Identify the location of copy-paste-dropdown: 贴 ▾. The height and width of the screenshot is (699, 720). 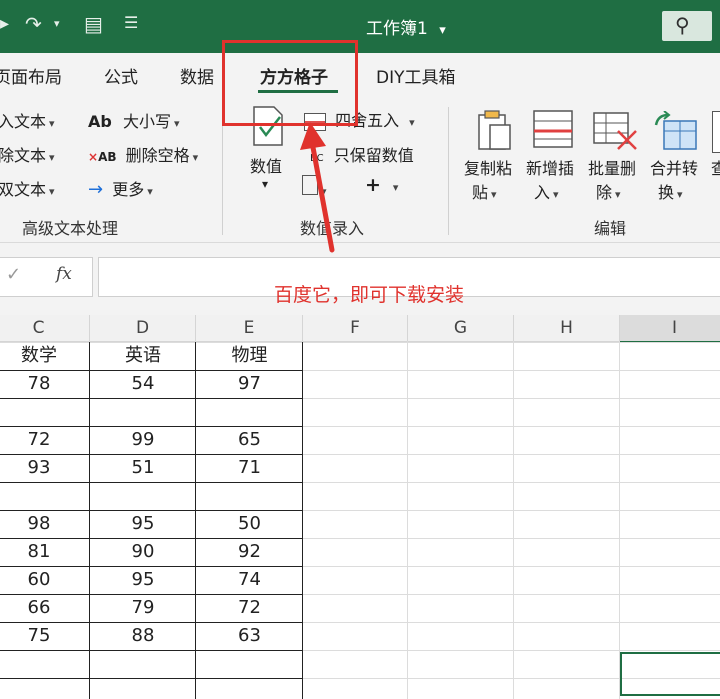
(484, 191).